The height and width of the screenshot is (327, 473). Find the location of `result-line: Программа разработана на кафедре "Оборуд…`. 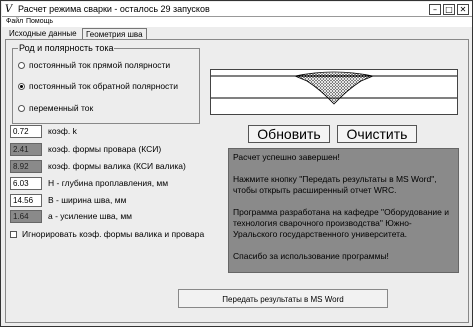

result-line: Программа разработана на кафедре "Оборуд… is located at coordinates (341, 223).